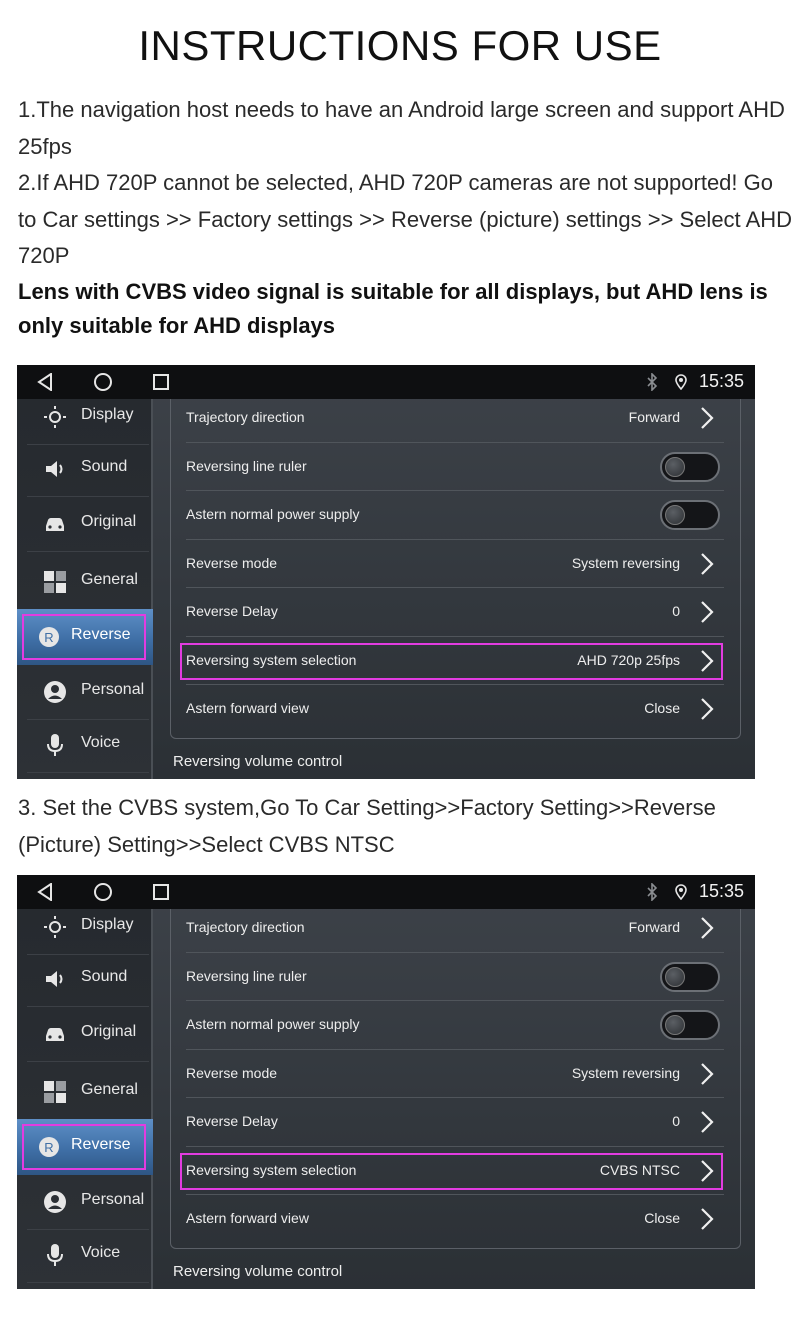  What do you see at coordinates (400, 45) in the screenshot?
I see `page-title: INSTRUCTIONS FOR USE` at bounding box center [400, 45].